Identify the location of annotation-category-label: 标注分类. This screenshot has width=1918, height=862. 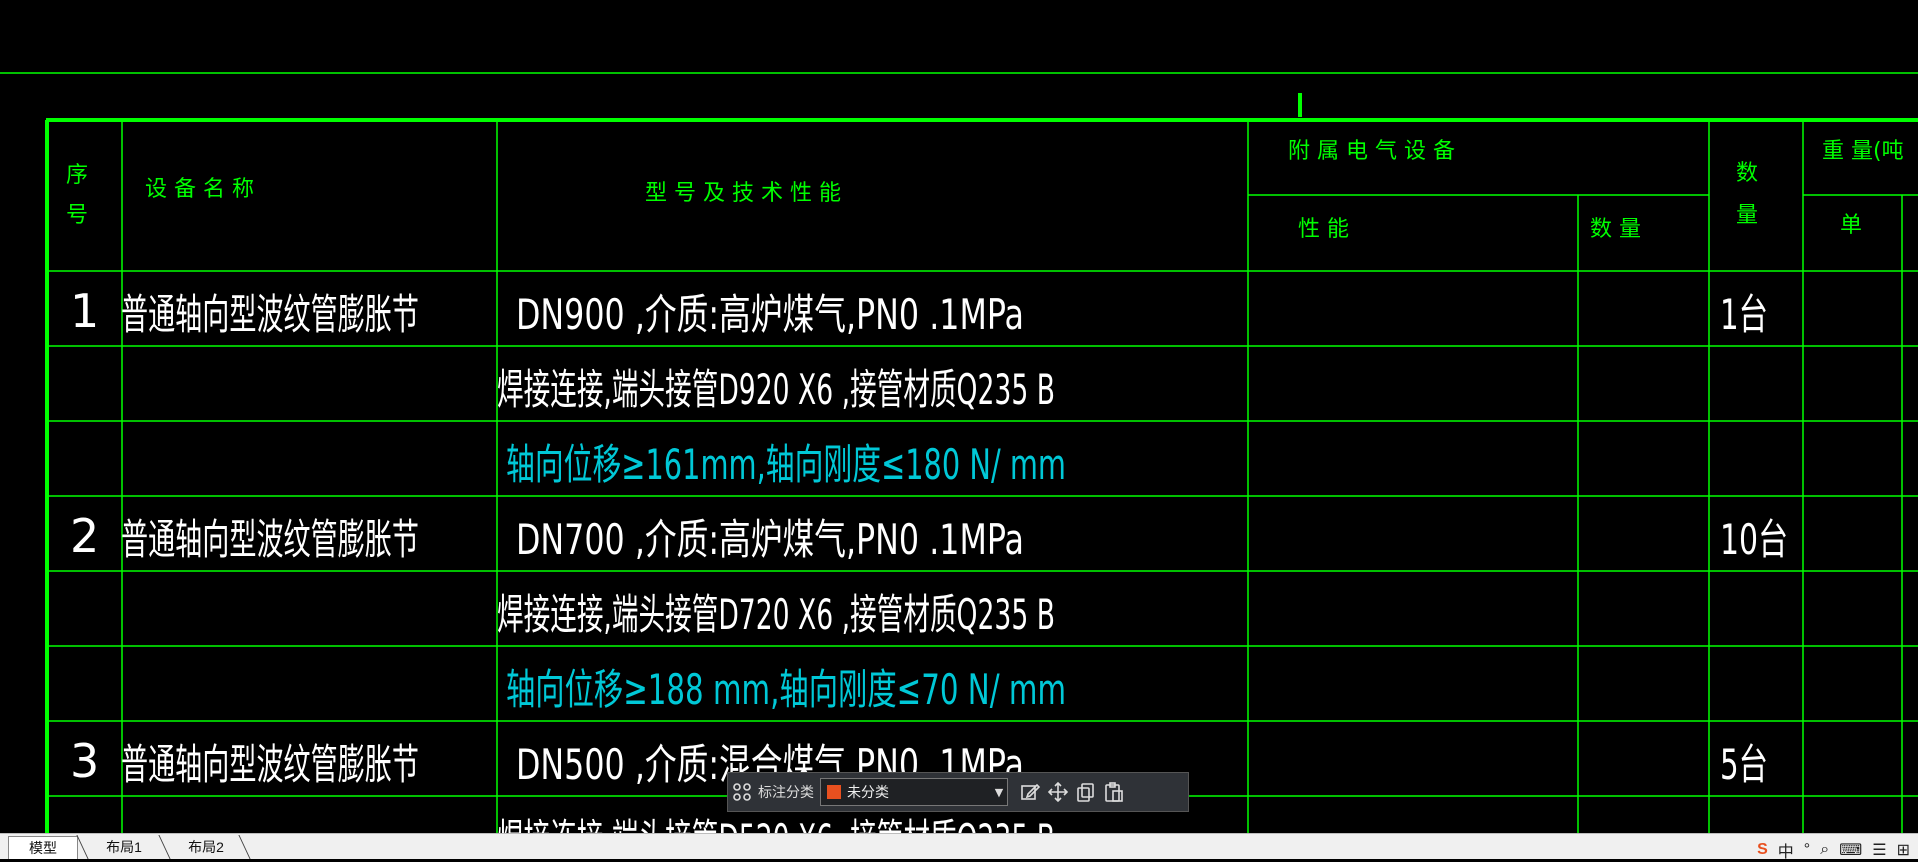
(786, 793).